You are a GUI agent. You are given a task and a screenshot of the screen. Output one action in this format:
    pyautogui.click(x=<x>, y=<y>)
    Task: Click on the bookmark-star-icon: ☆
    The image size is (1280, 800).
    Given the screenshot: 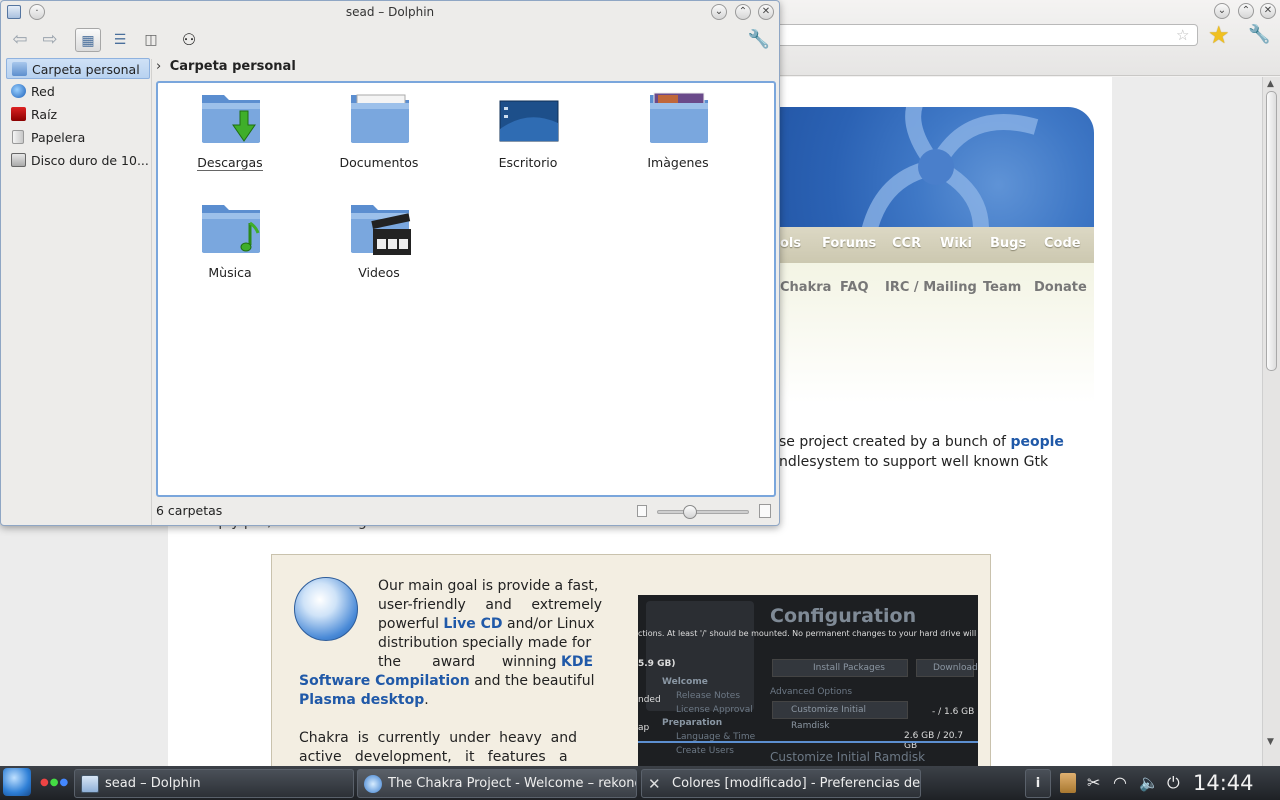 What is the action you would take?
    pyautogui.click(x=1182, y=35)
    